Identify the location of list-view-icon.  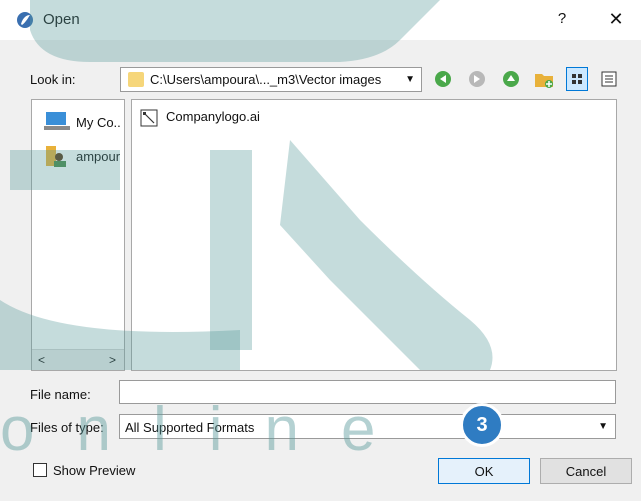
(577, 79).